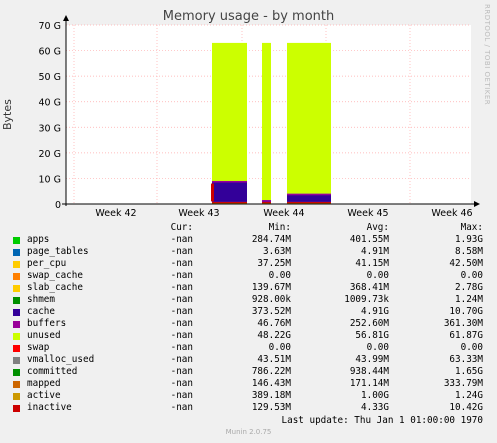 This screenshot has width=497, height=443. I want to click on munin-version: Munin 2.0.75, so click(248, 432).